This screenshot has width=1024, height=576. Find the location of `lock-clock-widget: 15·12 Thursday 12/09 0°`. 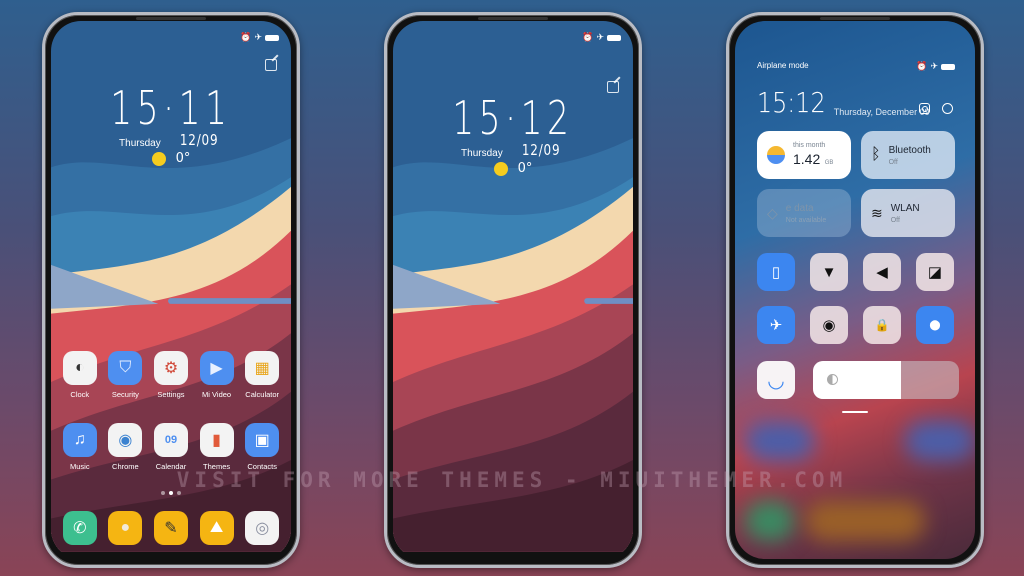

lock-clock-widget: 15·12 Thursday 12/09 0° is located at coordinates (513, 134).